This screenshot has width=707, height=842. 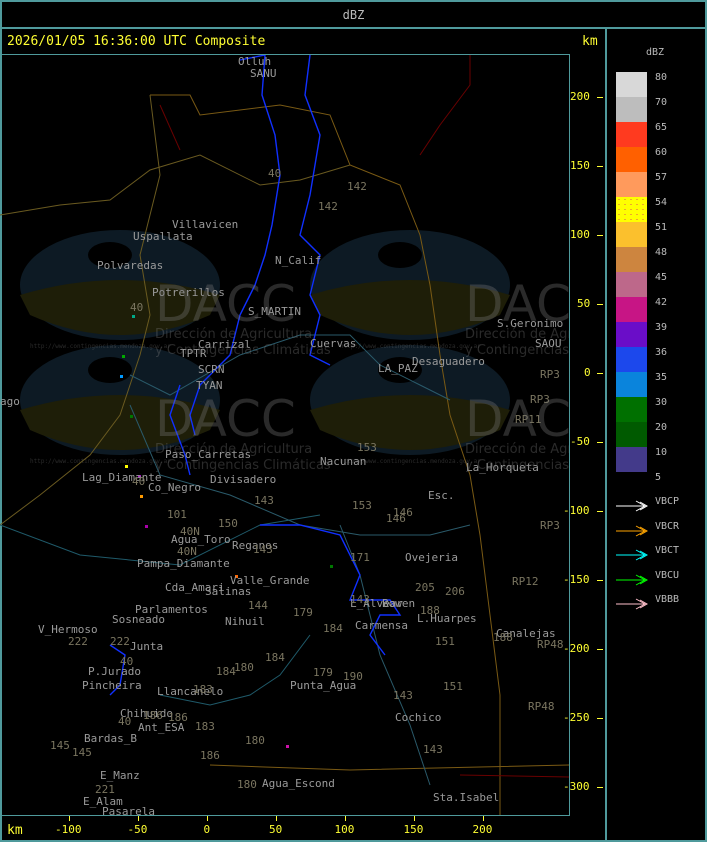 I want to click on route-number: 188, so click(x=430, y=610).